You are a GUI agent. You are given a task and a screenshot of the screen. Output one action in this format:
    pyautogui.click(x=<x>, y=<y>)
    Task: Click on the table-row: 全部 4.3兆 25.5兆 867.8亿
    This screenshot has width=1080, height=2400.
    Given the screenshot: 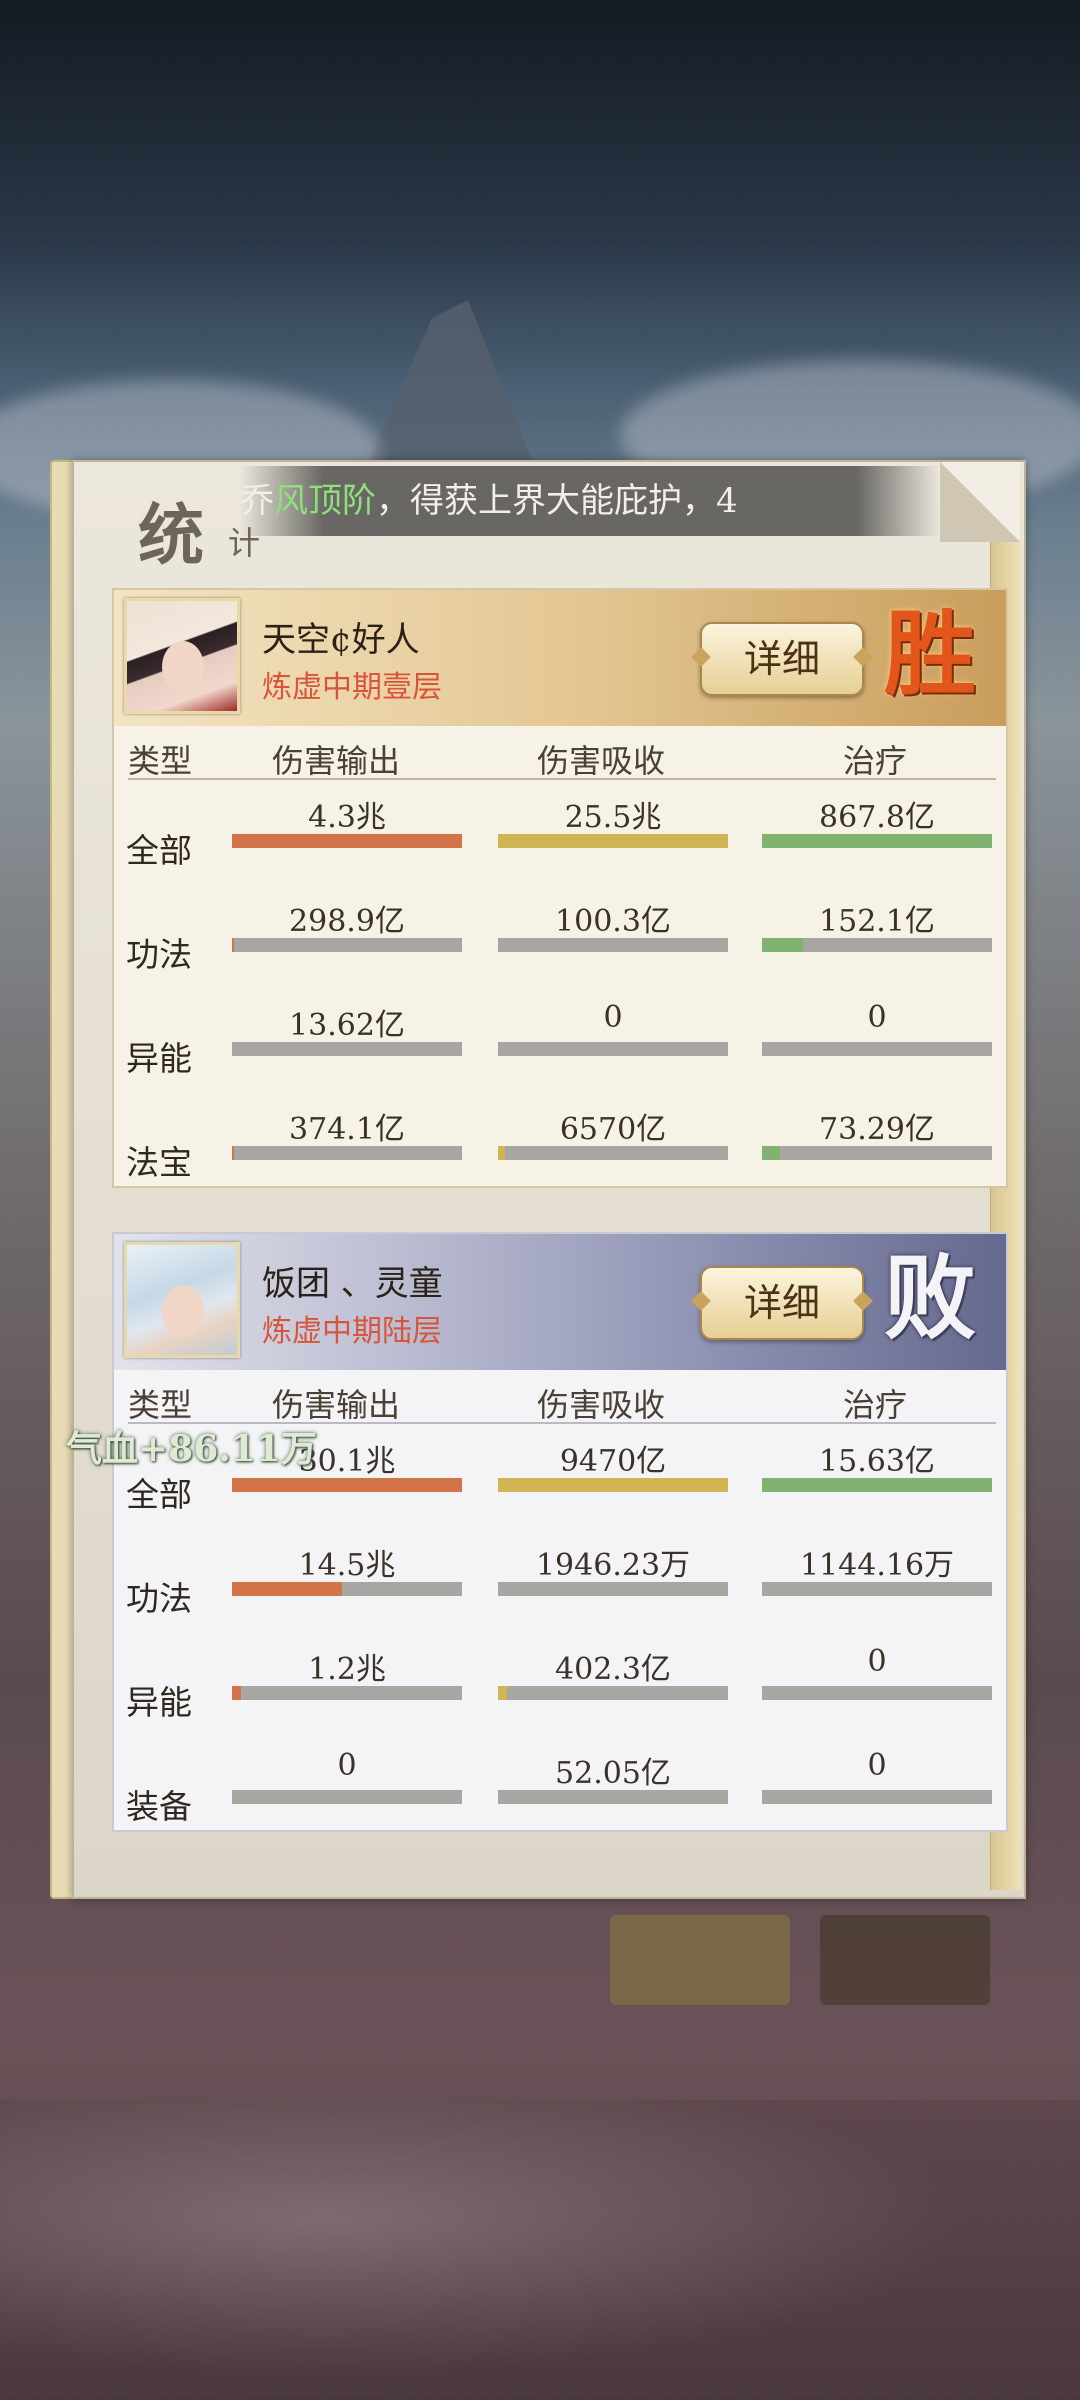 What is the action you would take?
    pyautogui.click(x=560, y=838)
    